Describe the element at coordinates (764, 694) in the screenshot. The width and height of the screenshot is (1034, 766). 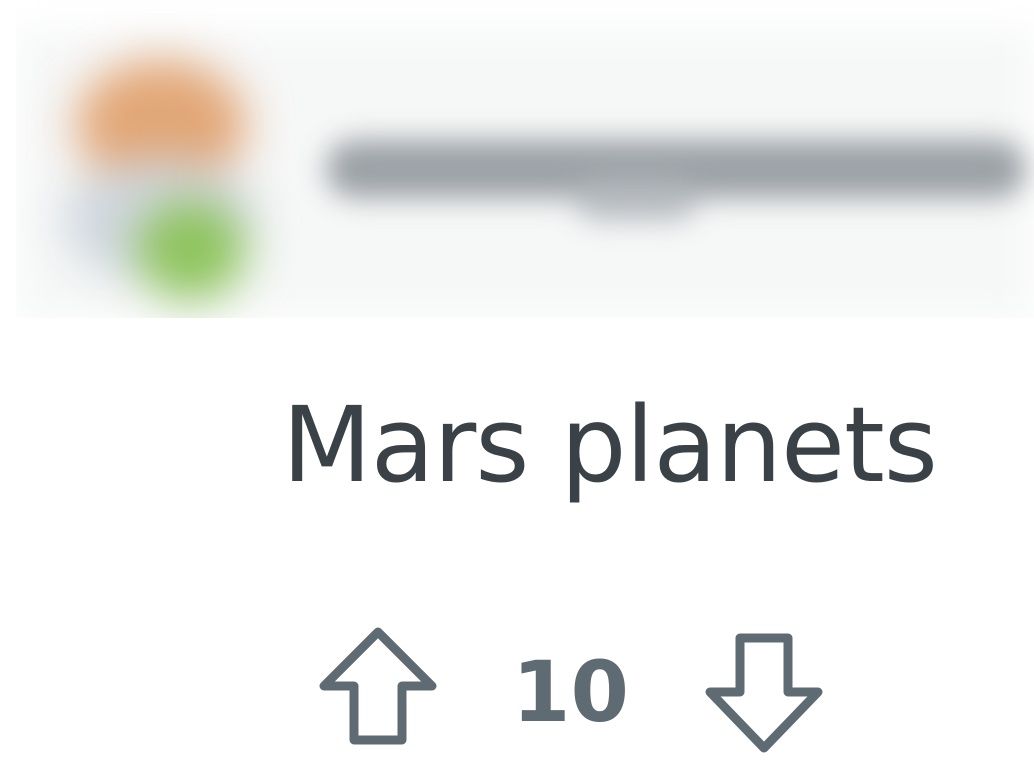
I see `arrow-down-outline-icon` at that location.